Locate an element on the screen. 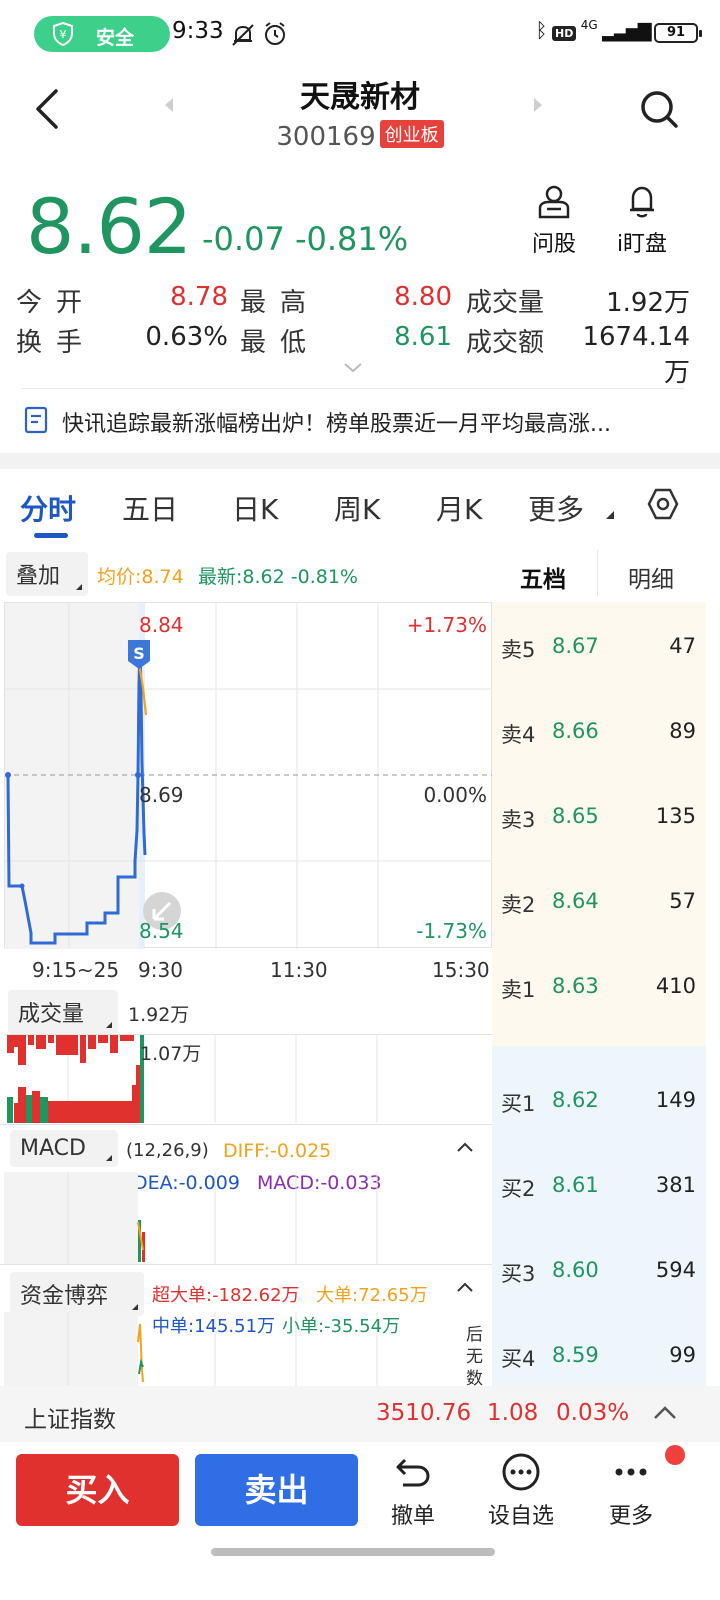 Image resolution: width=720 pixels, height=1600 pixels. time-label-open: 9:30 is located at coordinates (160, 970).